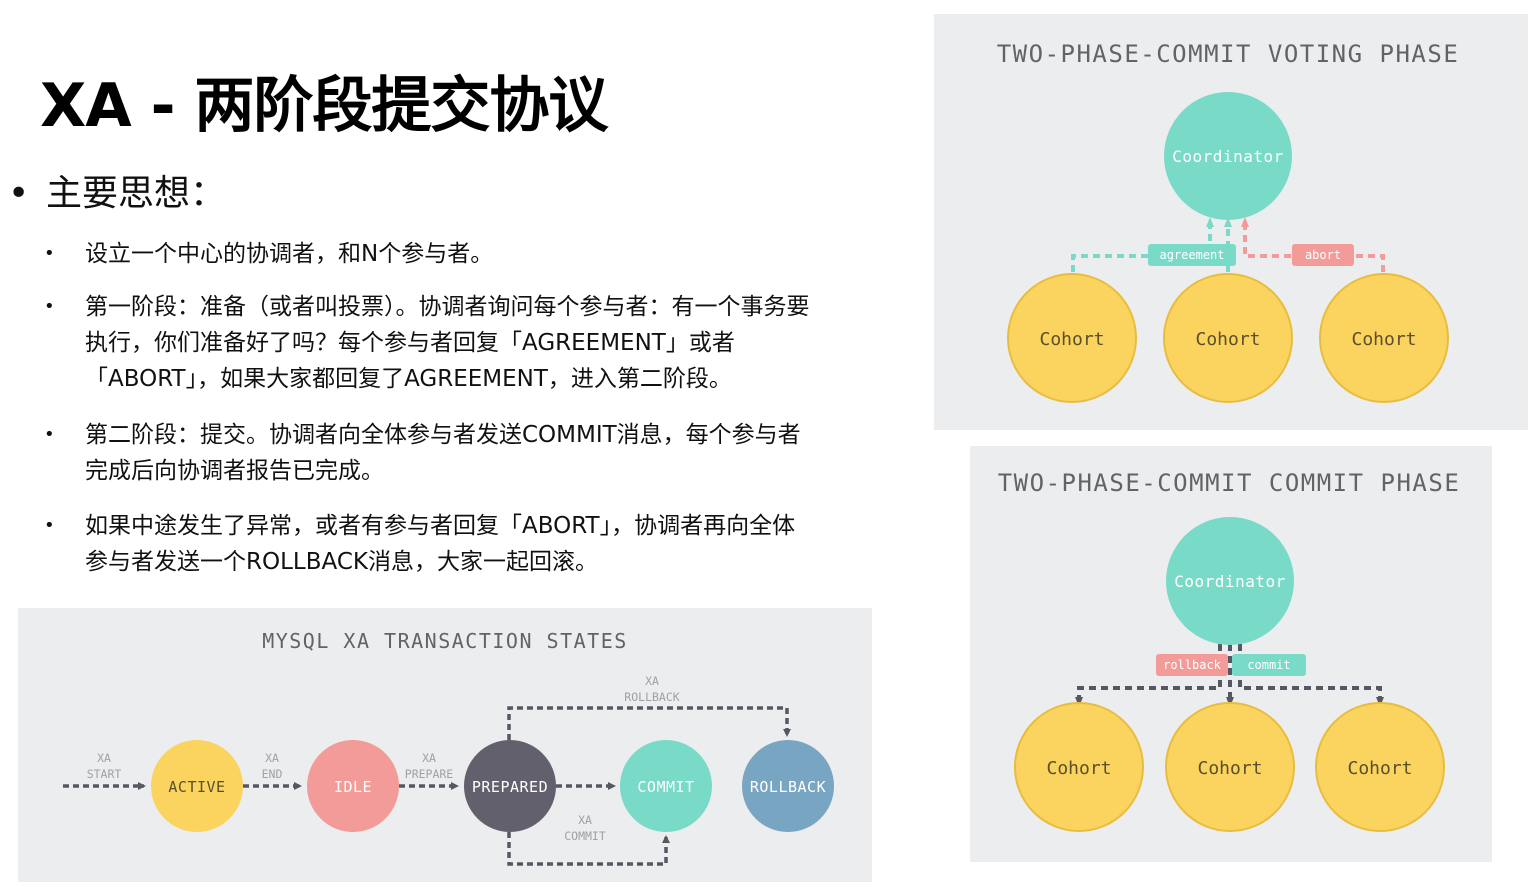  What do you see at coordinates (1323, 255) in the screenshot?
I see `abort-label: abort` at bounding box center [1323, 255].